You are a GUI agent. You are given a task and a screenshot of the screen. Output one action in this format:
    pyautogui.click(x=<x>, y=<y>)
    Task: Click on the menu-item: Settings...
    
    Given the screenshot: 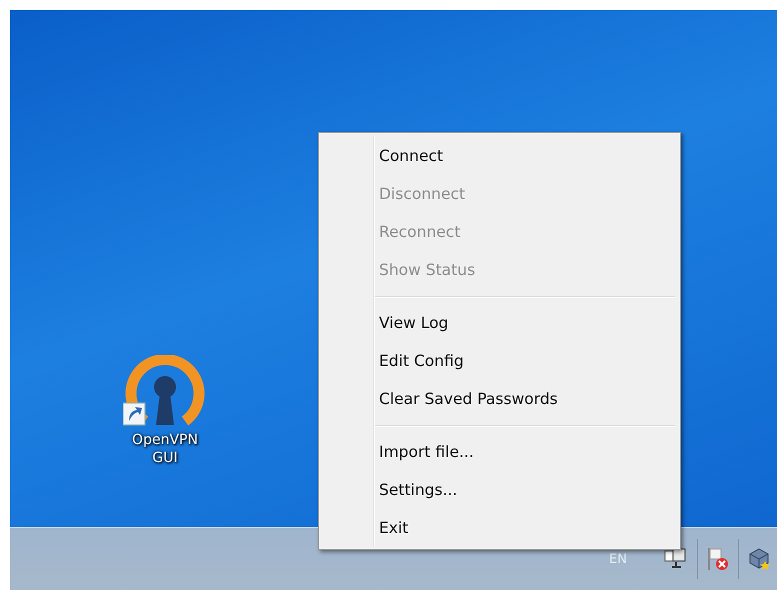 What is the action you would take?
    pyautogui.click(x=499, y=490)
    